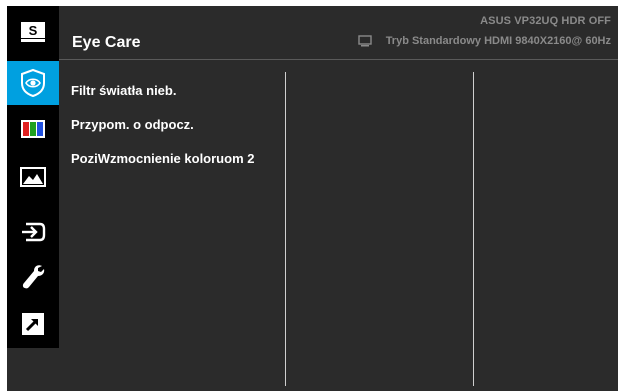  I want to click on eye-care-icon, so click(33, 83).